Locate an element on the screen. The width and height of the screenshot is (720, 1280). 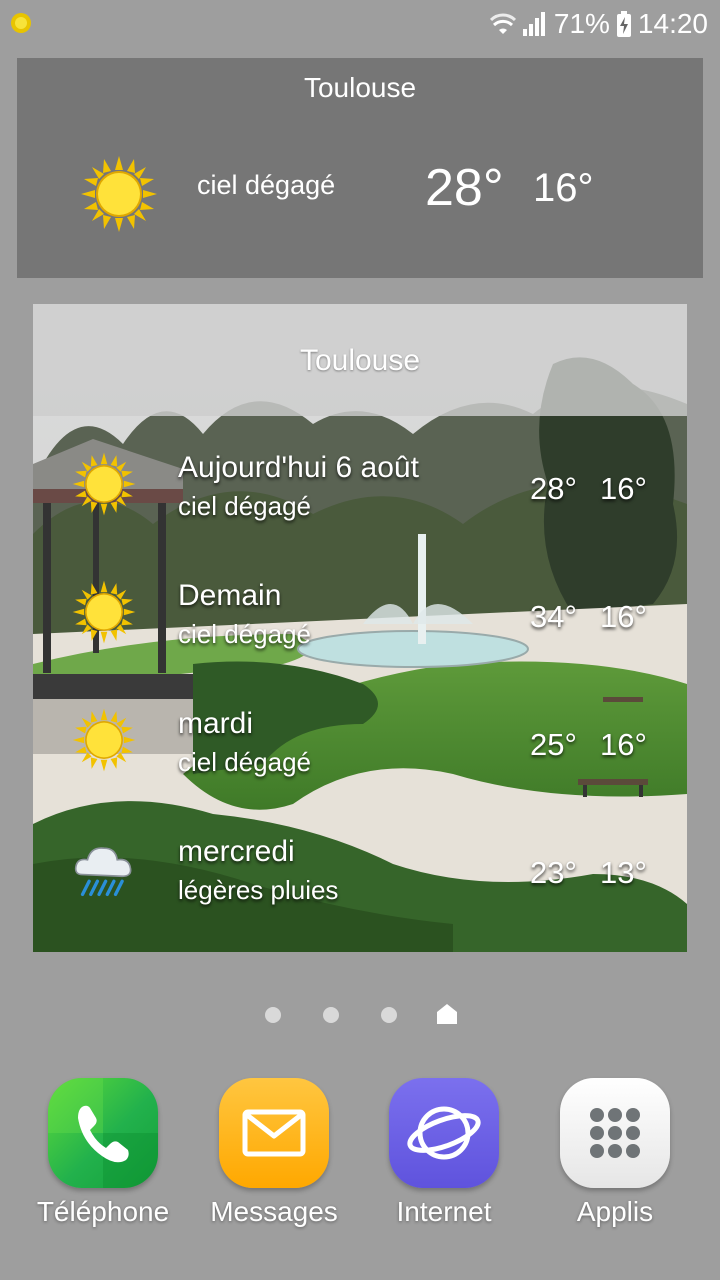
rain-cloud-icon is located at coordinates (103, 872).